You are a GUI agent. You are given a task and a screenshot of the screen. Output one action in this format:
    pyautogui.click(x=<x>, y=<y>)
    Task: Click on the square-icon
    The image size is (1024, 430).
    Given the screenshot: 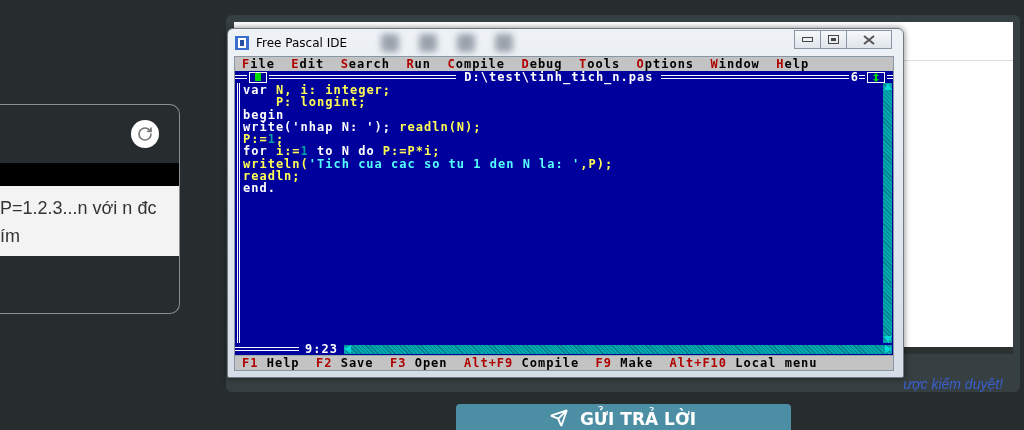 What is the action you would take?
    pyautogui.click(x=258, y=77)
    